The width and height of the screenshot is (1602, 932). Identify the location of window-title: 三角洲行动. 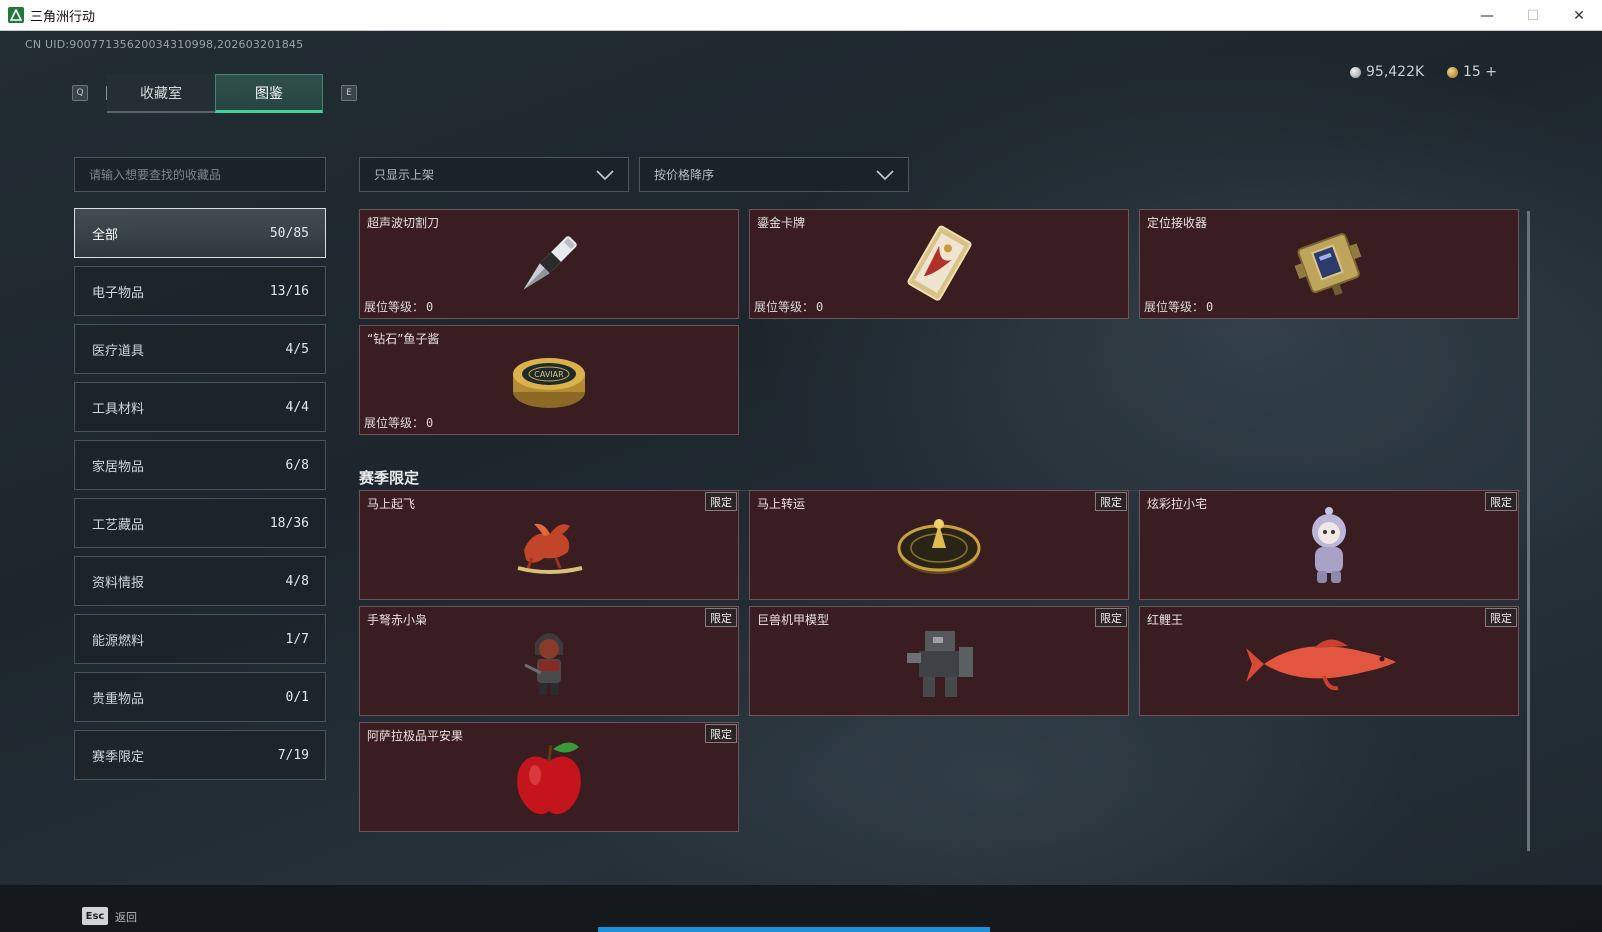
(63, 17).